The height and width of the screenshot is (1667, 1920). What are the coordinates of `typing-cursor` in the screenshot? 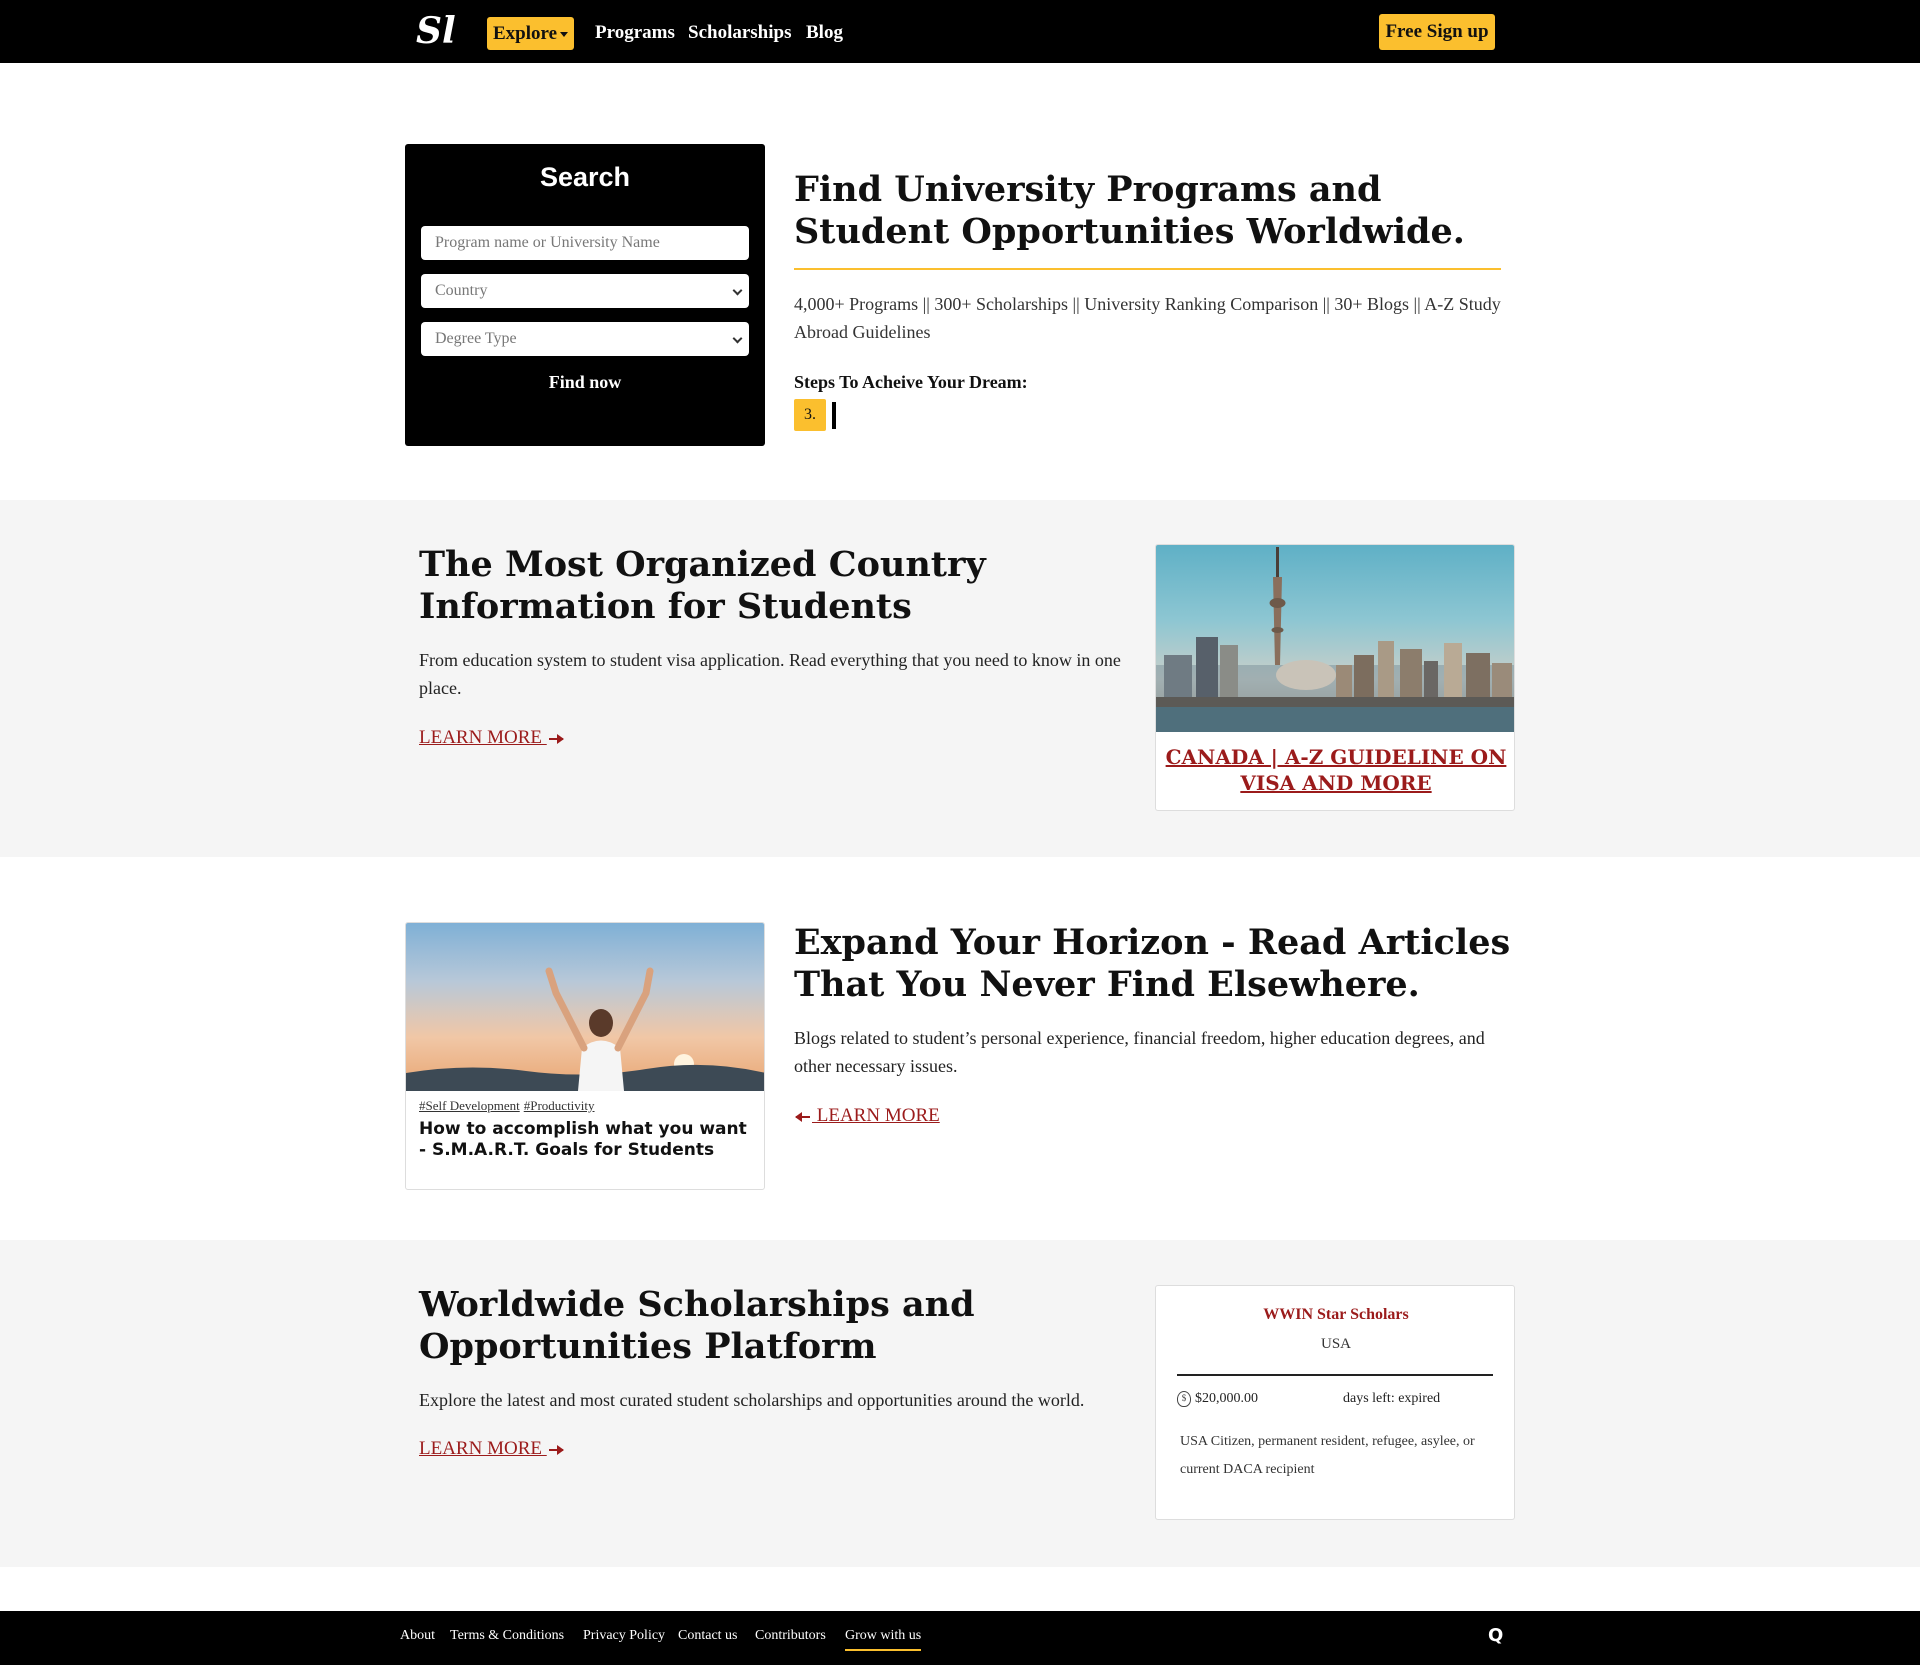 It's located at (834, 415).